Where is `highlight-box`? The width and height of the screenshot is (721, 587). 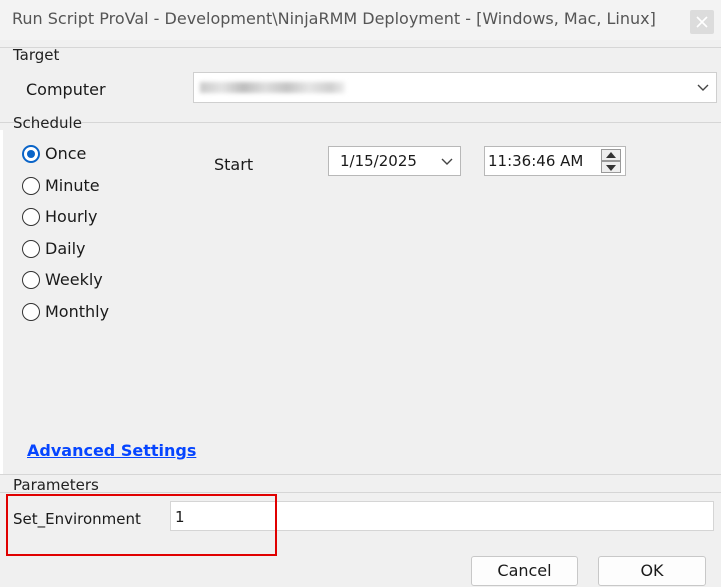 highlight-box is located at coordinates (141, 525).